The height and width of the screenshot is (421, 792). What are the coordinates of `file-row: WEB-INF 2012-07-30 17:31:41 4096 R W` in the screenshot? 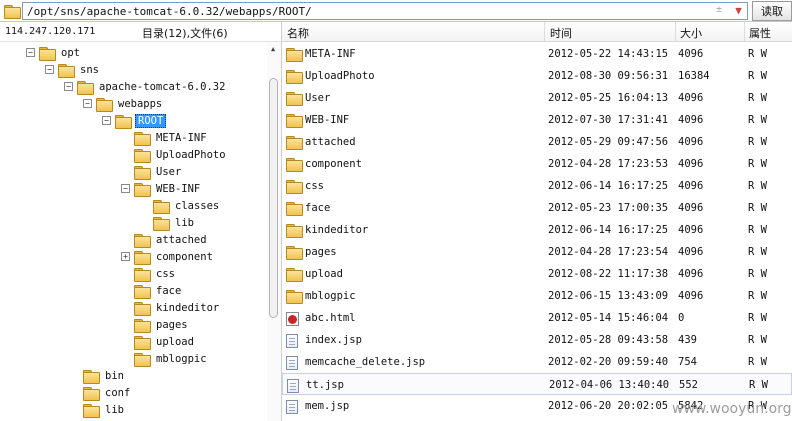 It's located at (537, 120).